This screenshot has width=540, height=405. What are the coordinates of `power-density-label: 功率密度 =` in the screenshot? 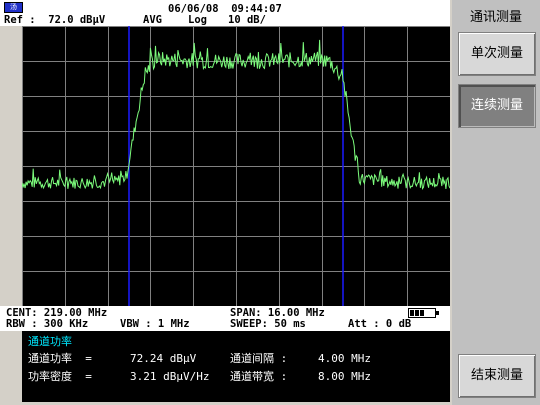 It's located at (60, 376).